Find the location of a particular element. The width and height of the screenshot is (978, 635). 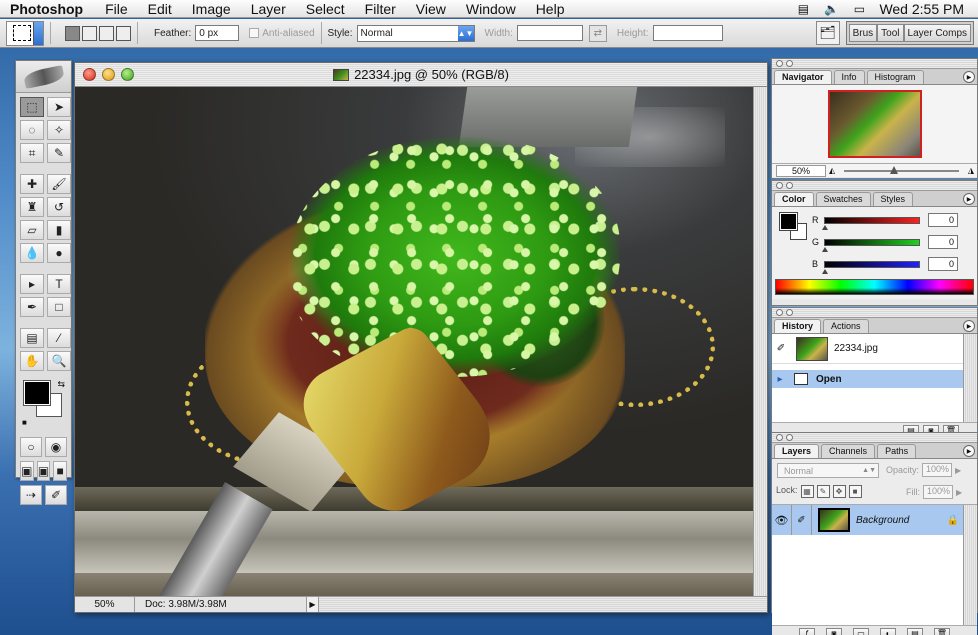

jump-to-imageready-icon: ⇢ is located at coordinates (31, 495).